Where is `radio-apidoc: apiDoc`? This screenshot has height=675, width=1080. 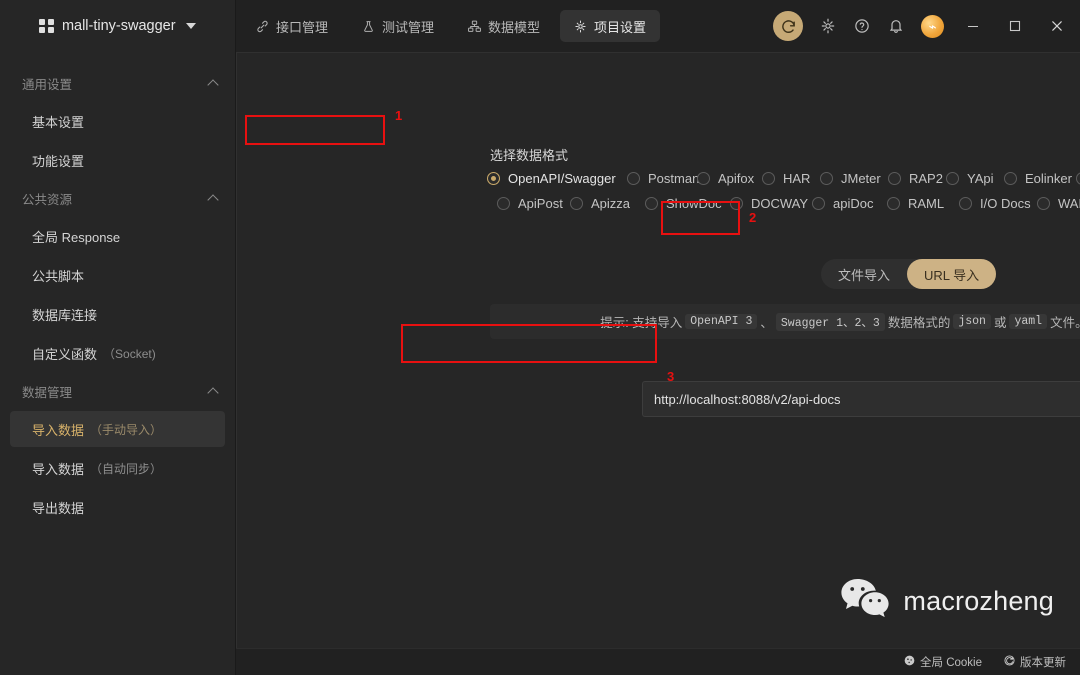
radio-apidoc: apiDoc is located at coordinates (849, 203).